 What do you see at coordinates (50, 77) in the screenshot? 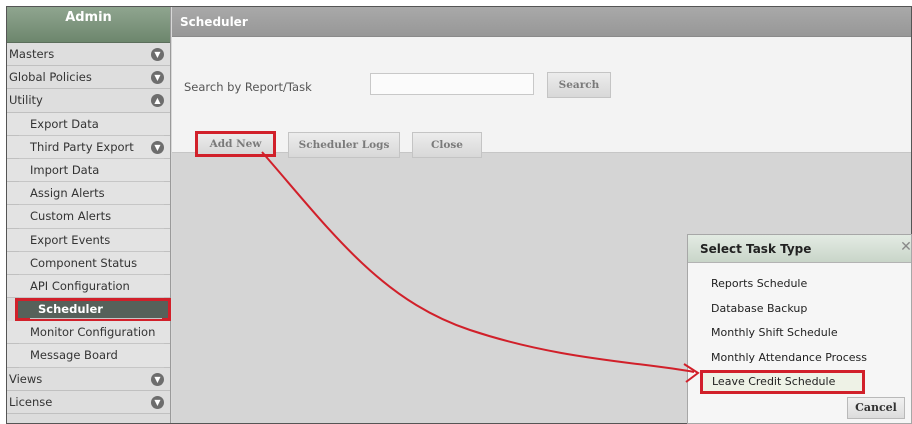
I see `sidebar-item-label: Global Policies` at bounding box center [50, 77].